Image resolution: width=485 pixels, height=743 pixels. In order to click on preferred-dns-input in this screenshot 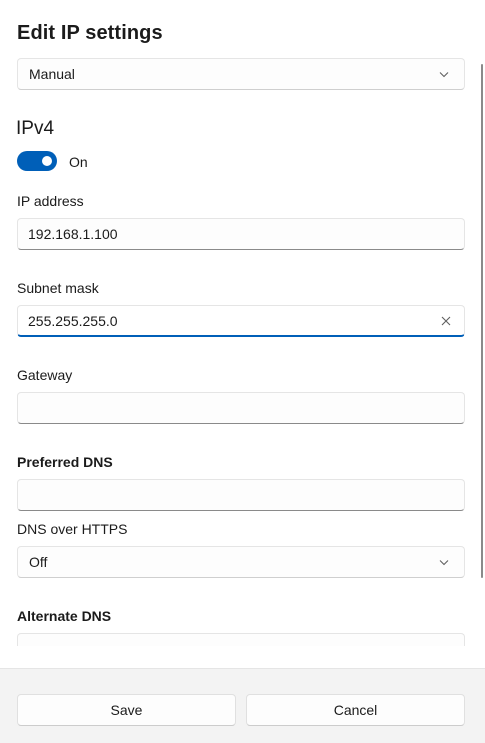, I will do `click(241, 495)`.